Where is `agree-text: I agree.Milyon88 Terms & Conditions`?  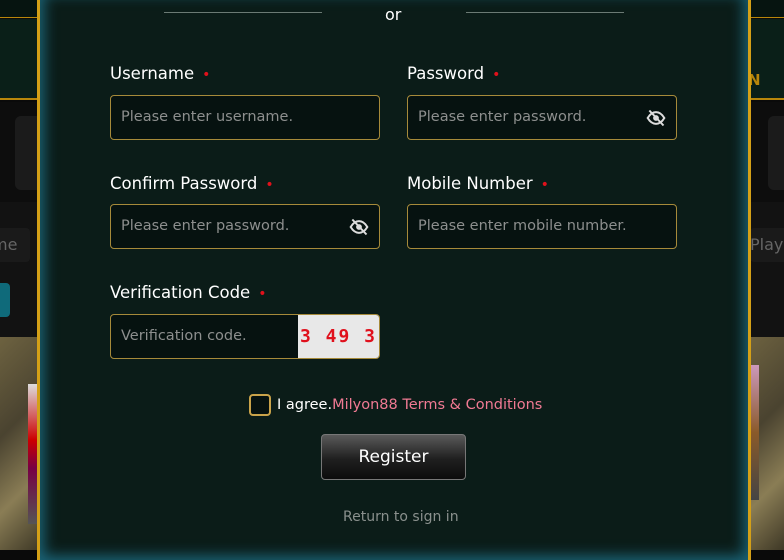
agree-text: I agree.Milyon88 Terms & Conditions is located at coordinates (409, 405).